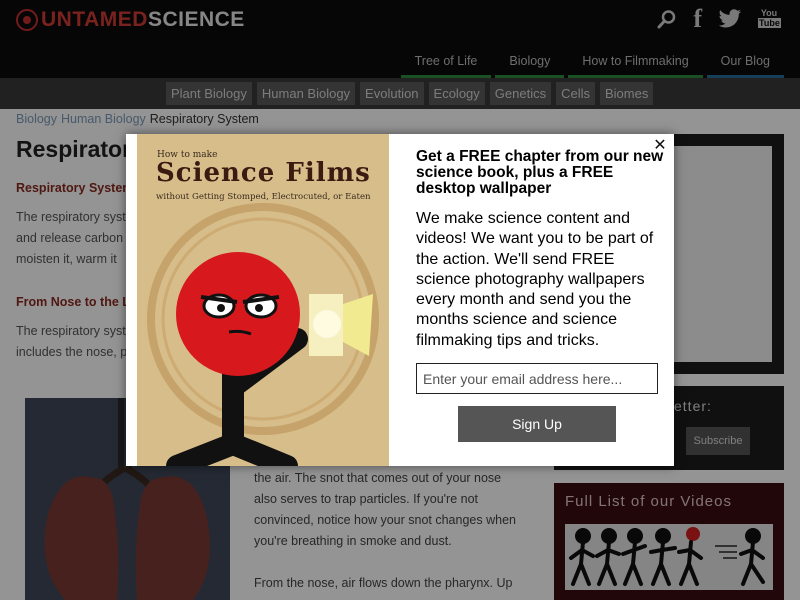  Describe the element at coordinates (537, 424) in the screenshot. I see `sign-up-button: Sign Up` at that location.